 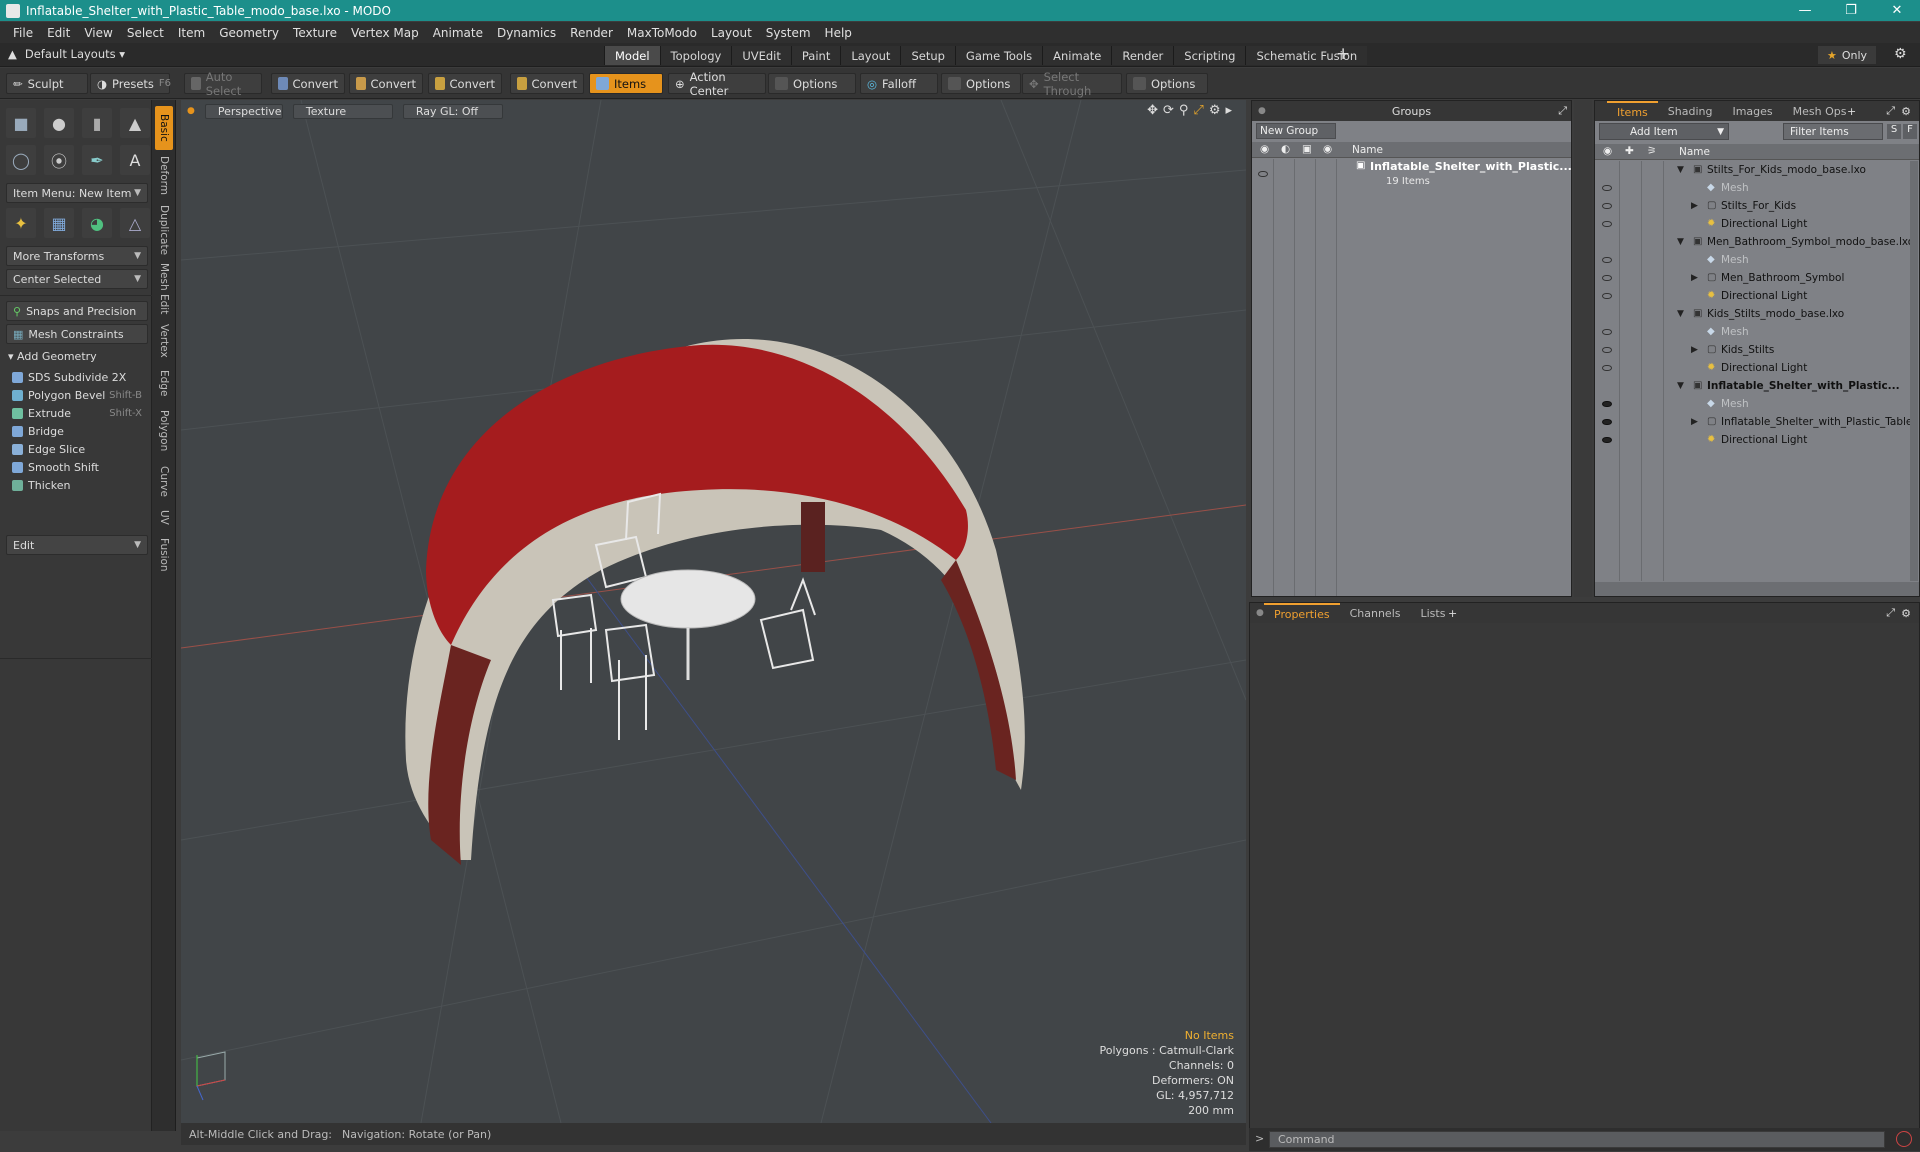 I want to click on move-gizmo-icon: ✦, so click(x=21, y=223).